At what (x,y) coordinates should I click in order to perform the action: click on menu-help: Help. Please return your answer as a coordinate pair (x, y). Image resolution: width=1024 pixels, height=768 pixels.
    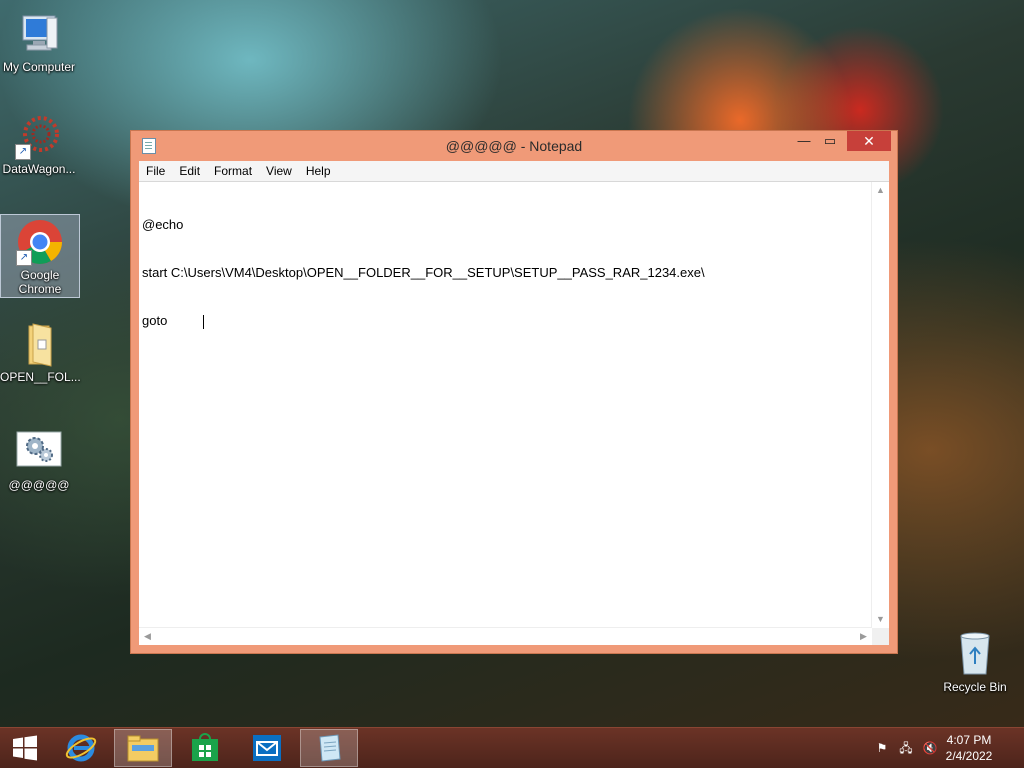
    Looking at the image, I should click on (318, 169).